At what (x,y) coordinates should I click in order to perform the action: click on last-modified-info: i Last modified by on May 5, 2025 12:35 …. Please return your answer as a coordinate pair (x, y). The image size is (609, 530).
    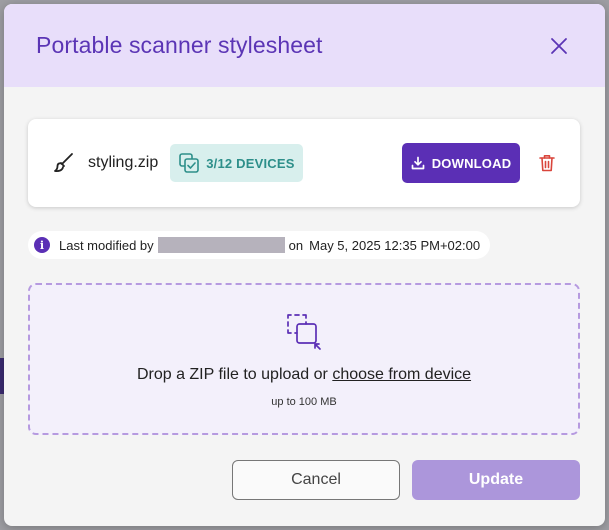
    Looking at the image, I should click on (259, 245).